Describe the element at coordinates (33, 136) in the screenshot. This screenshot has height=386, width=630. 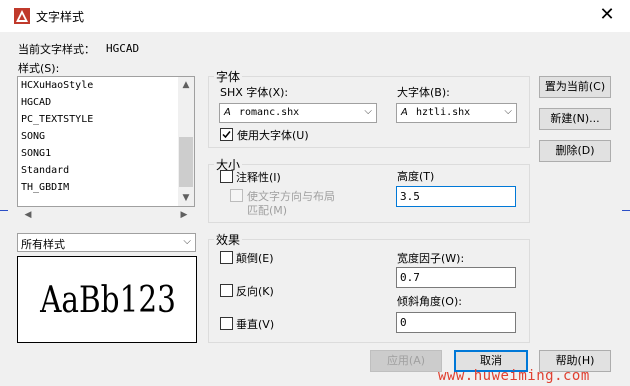
I see `list-item: SONG` at that location.